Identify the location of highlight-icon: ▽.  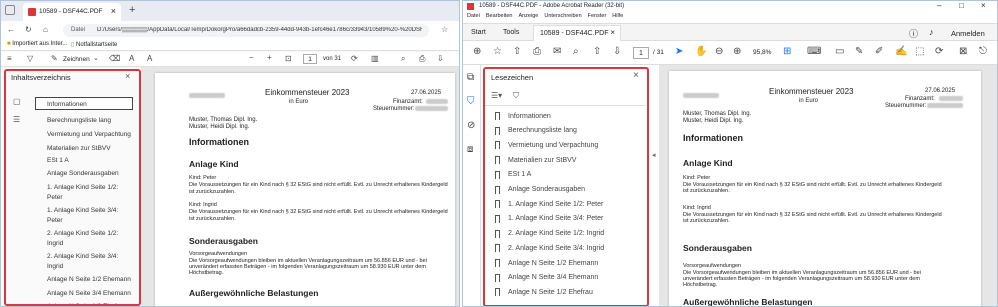
(30, 59).